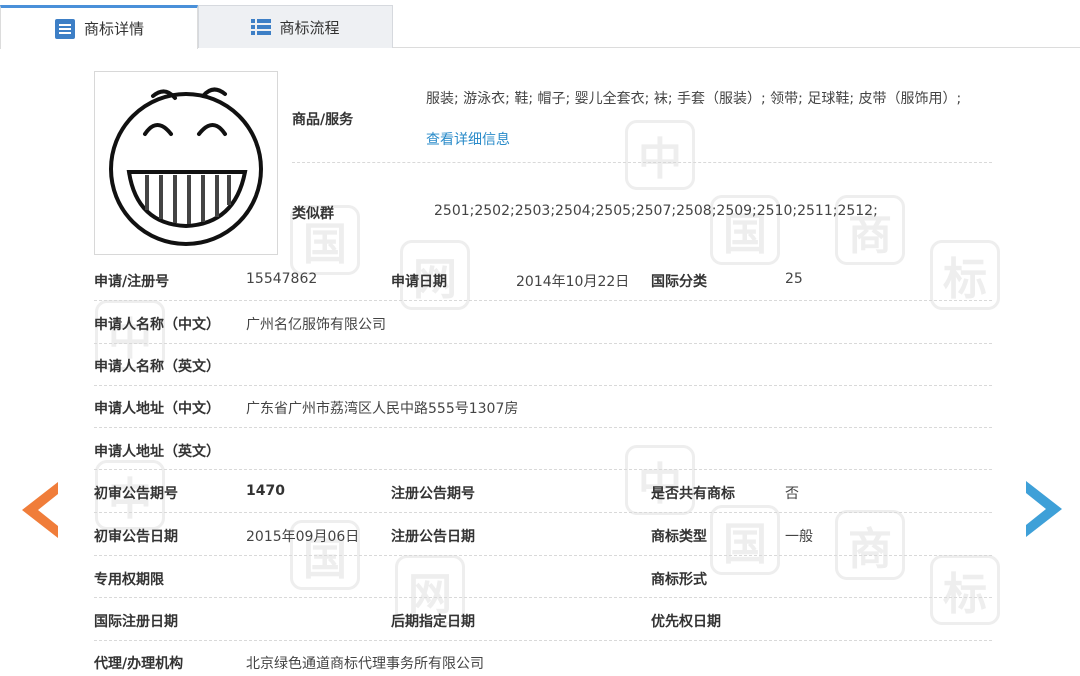  Describe the element at coordinates (679, 537) in the screenshot. I see `mark-type-label: 商标类型` at that location.